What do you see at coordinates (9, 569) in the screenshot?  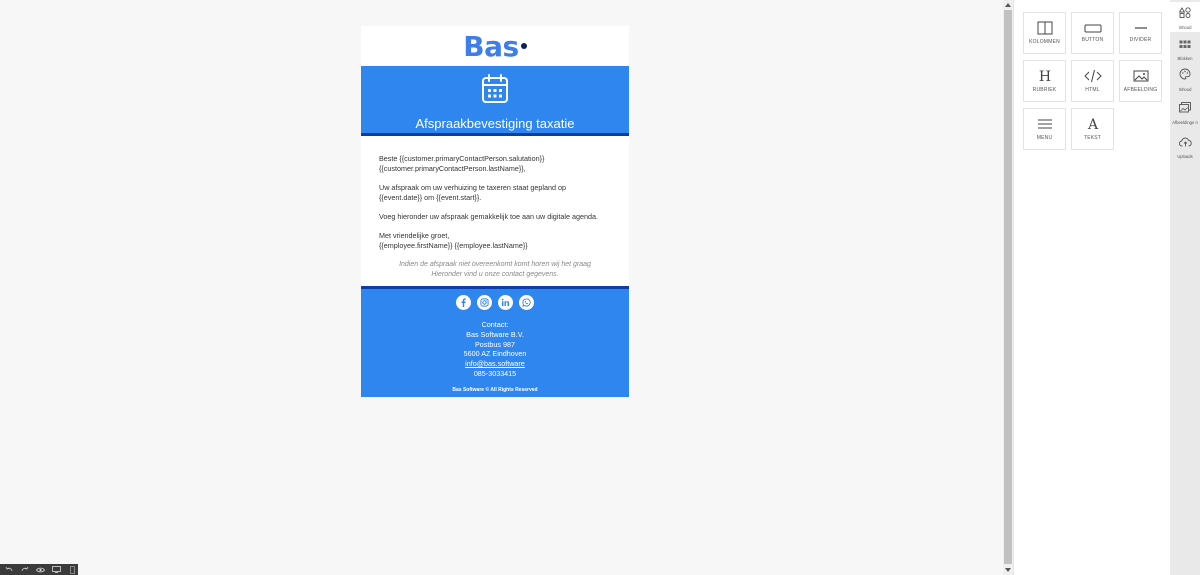 I see `undo-icon` at bounding box center [9, 569].